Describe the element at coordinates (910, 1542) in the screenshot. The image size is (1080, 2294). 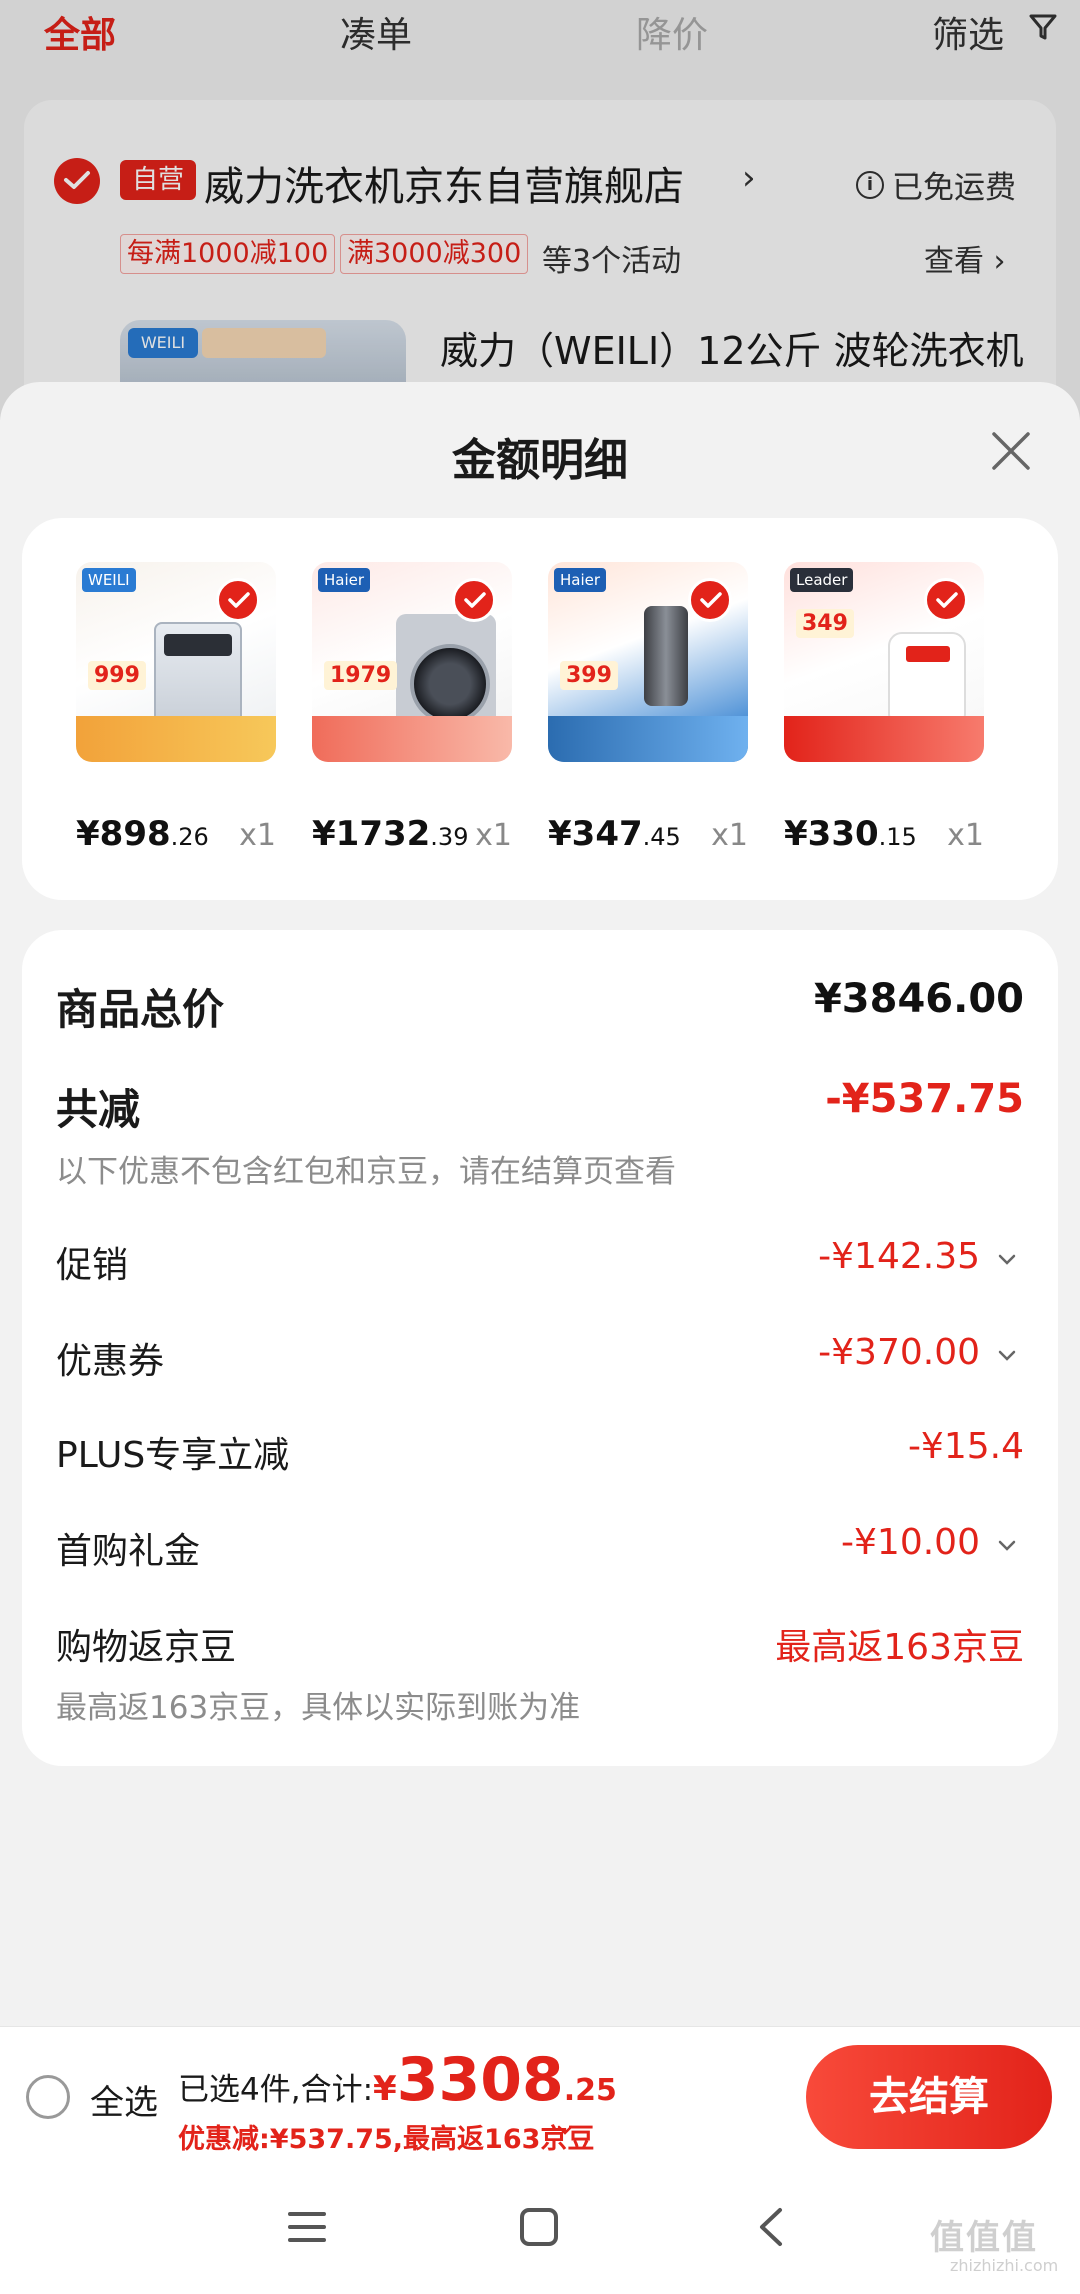
I see `first-gift-value: -¥10.00` at that location.